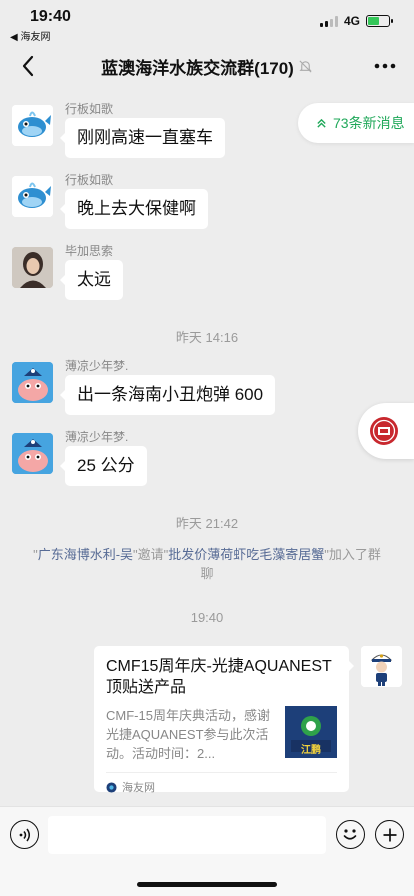 The height and width of the screenshot is (896, 414). I want to click on signal-icon, so click(328, 21).